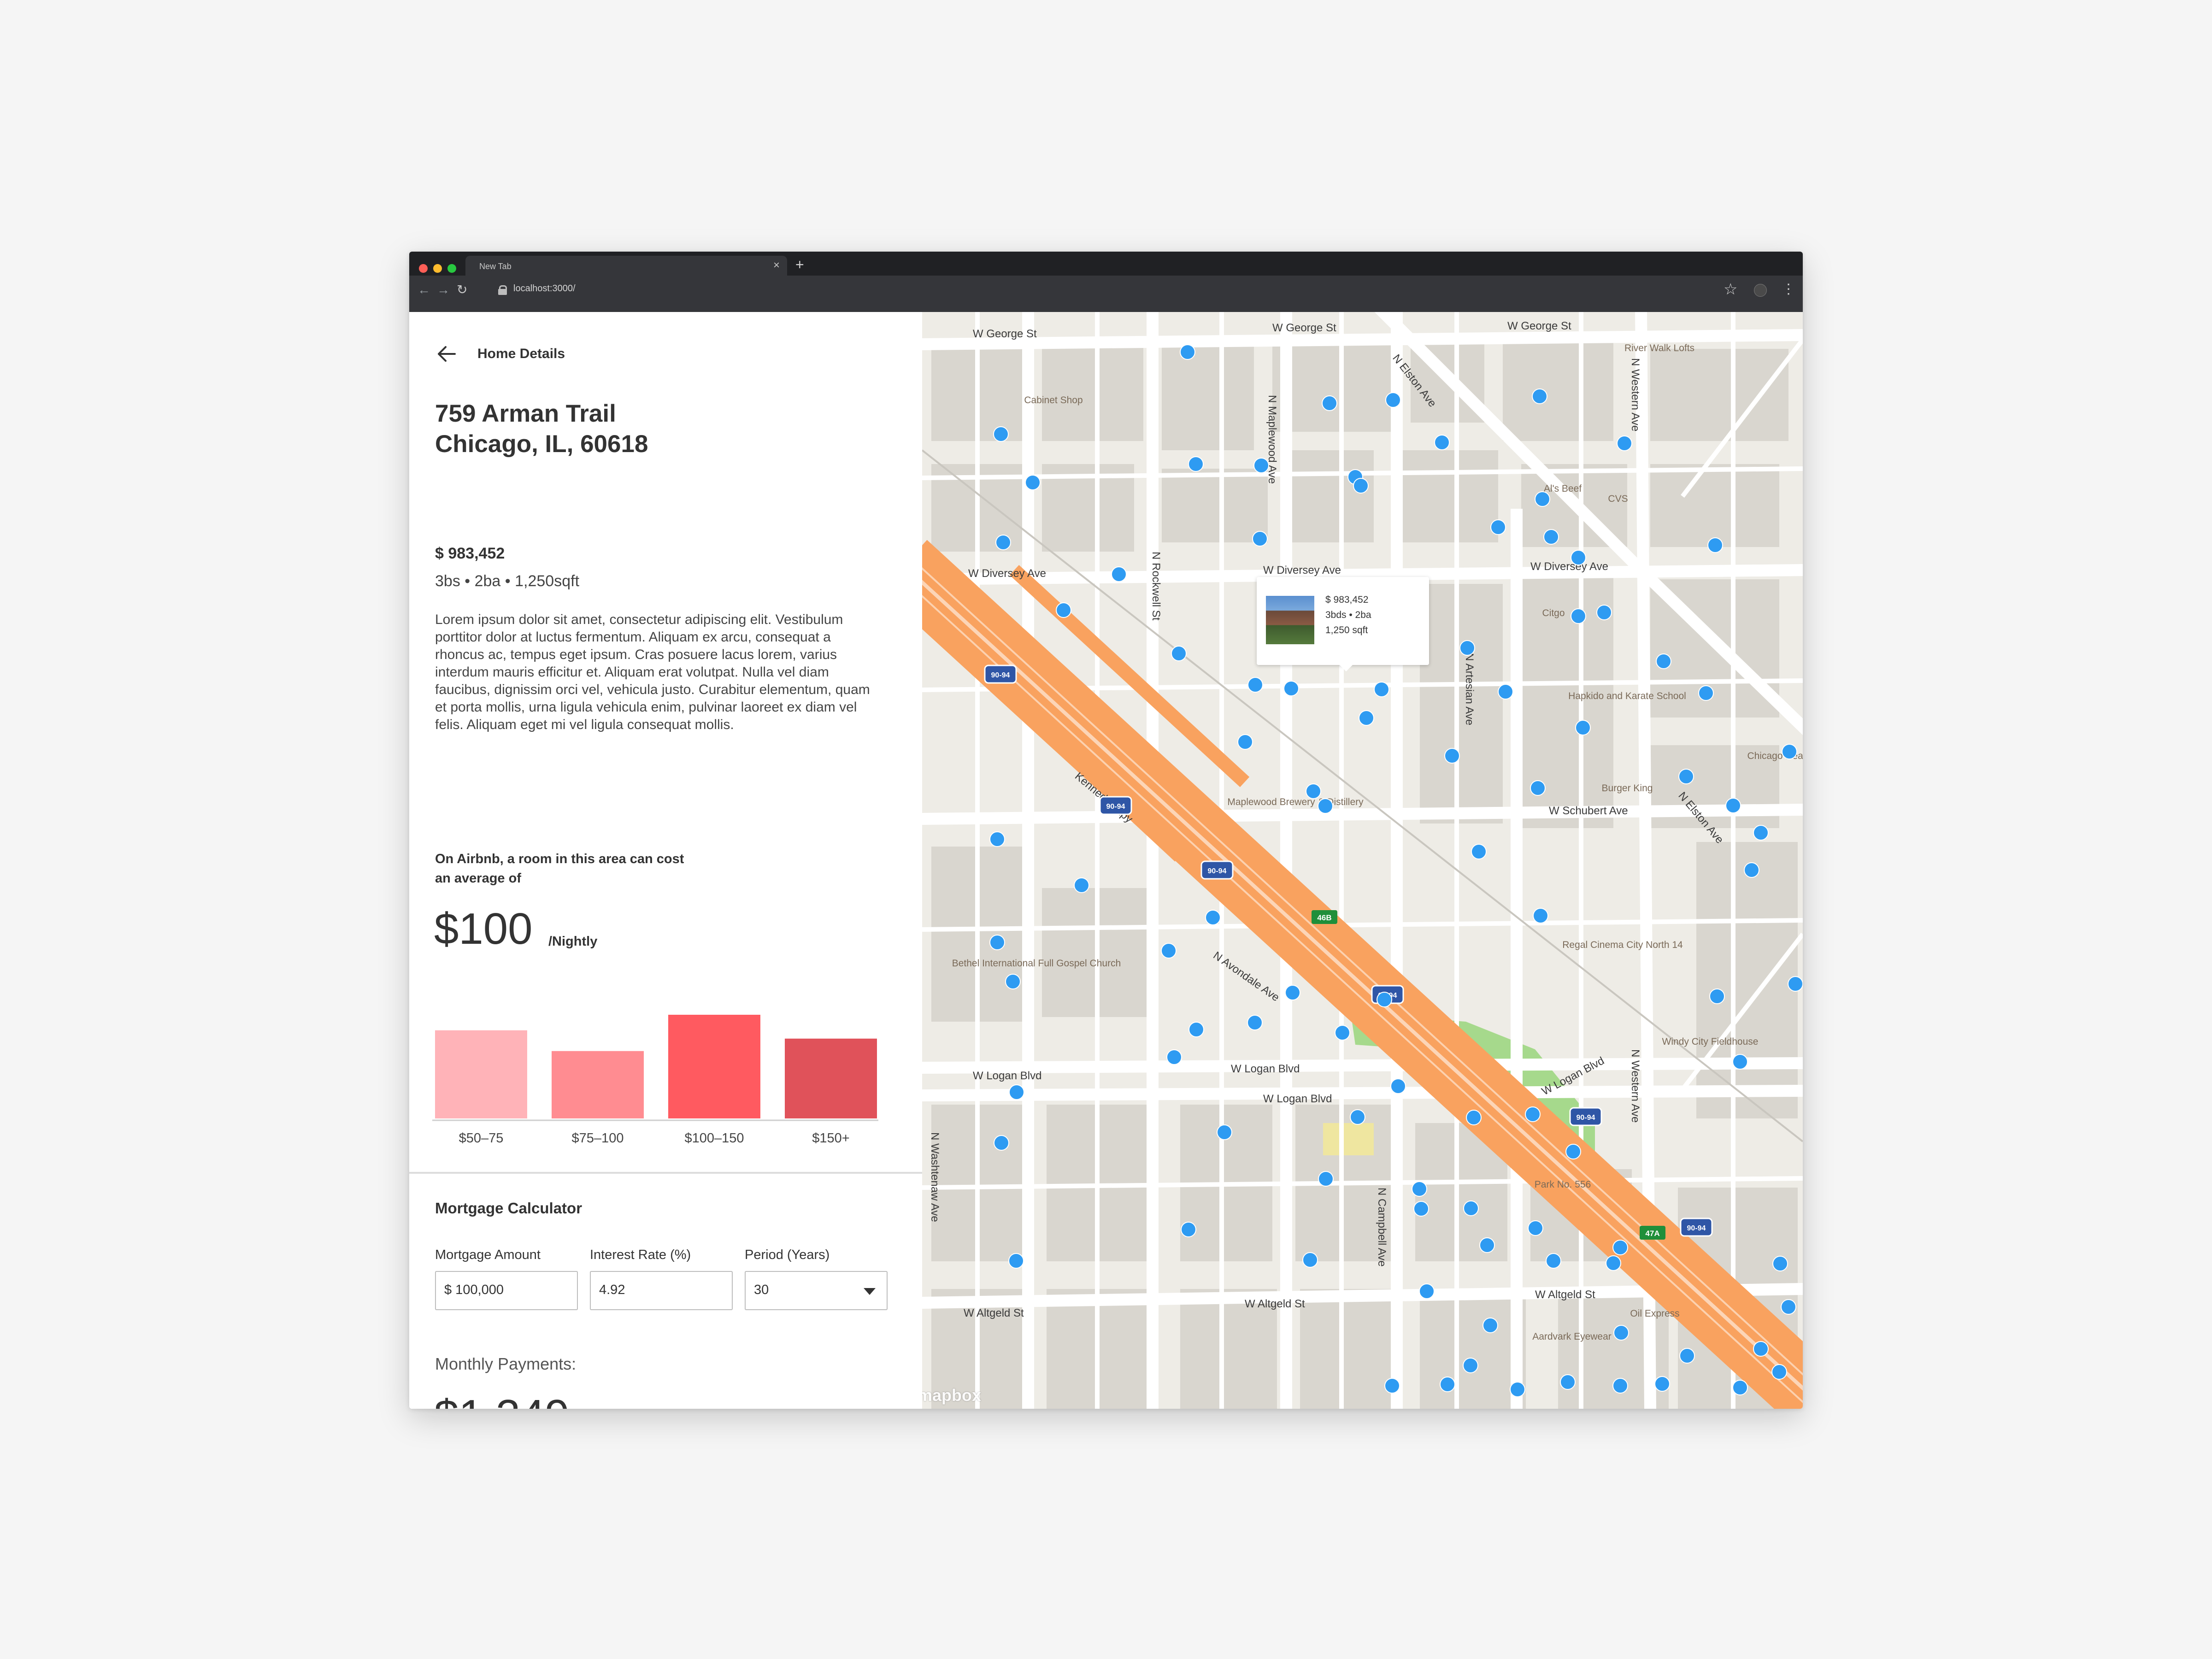 The width and height of the screenshot is (2212, 1659). Describe the element at coordinates (1563, 1184) in the screenshot. I see `poi-label: Park No. 556` at that location.